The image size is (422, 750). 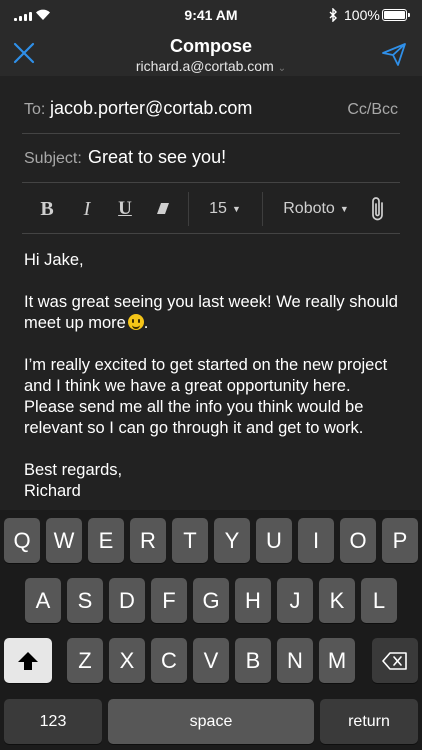 What do you see at coordinates (85, 600) in the screenshot?
I see `key-s: S` at bounding box center [85, 600].